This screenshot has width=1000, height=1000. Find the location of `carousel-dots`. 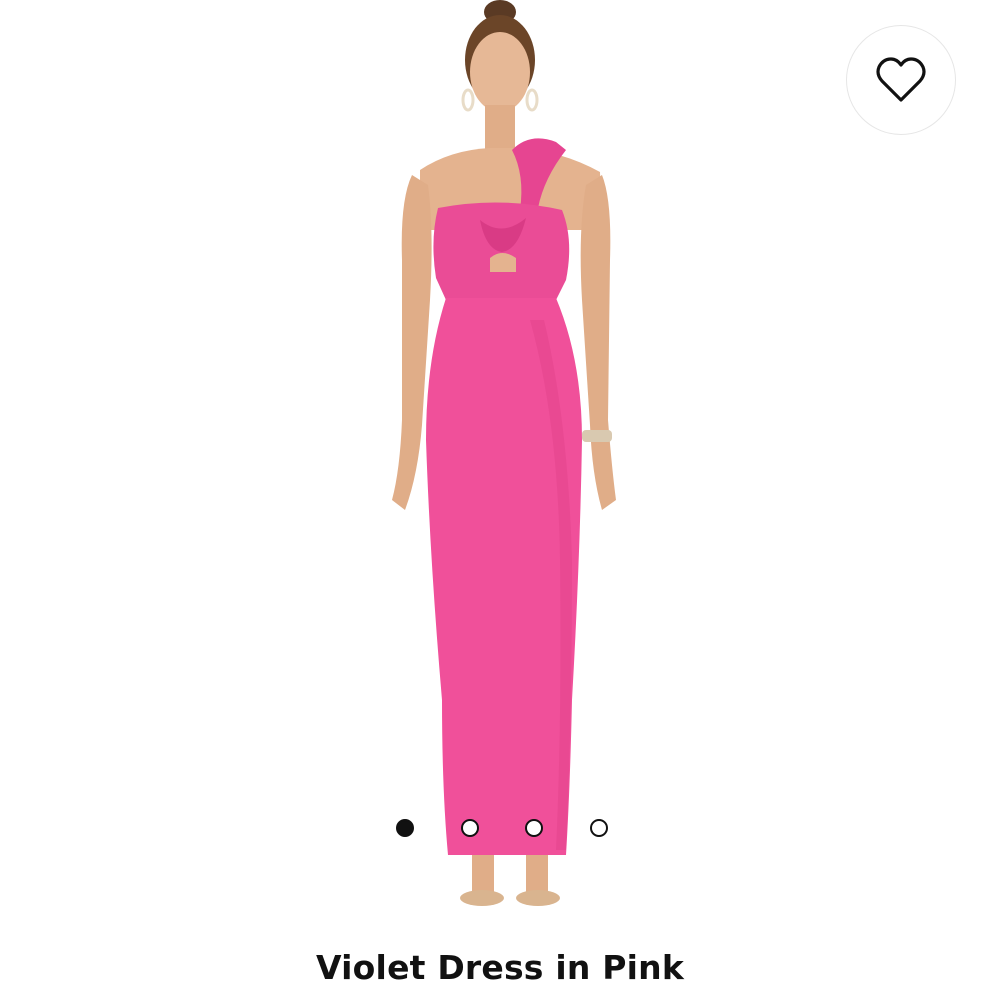

carousel-dots is located at coordinates (502, 828).